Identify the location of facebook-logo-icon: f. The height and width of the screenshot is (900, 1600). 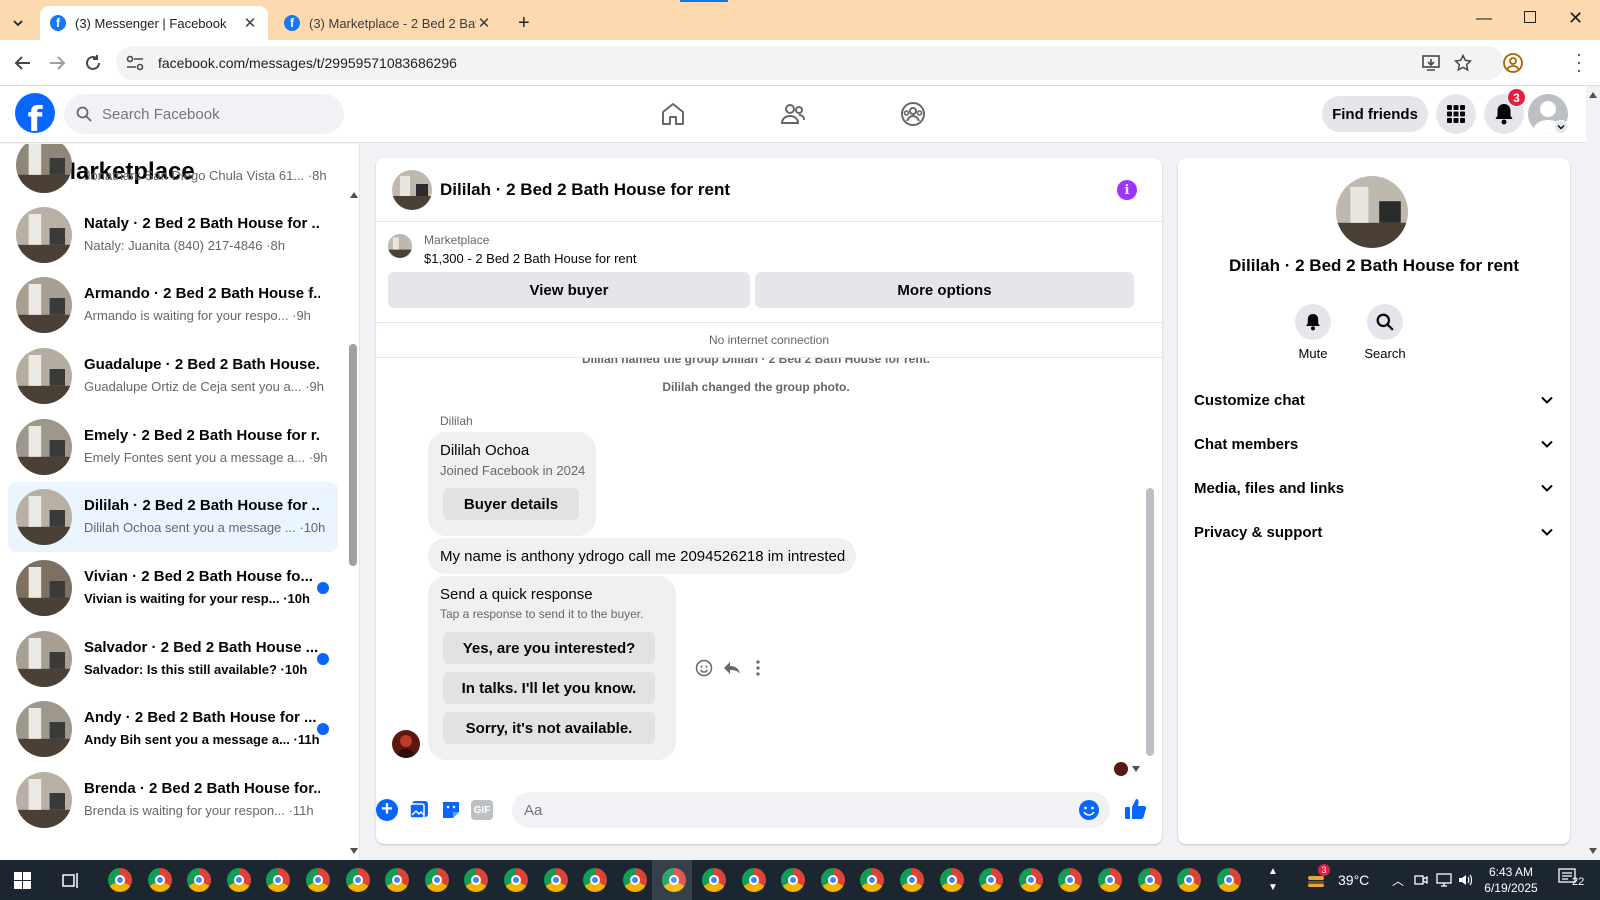
(35, 113).